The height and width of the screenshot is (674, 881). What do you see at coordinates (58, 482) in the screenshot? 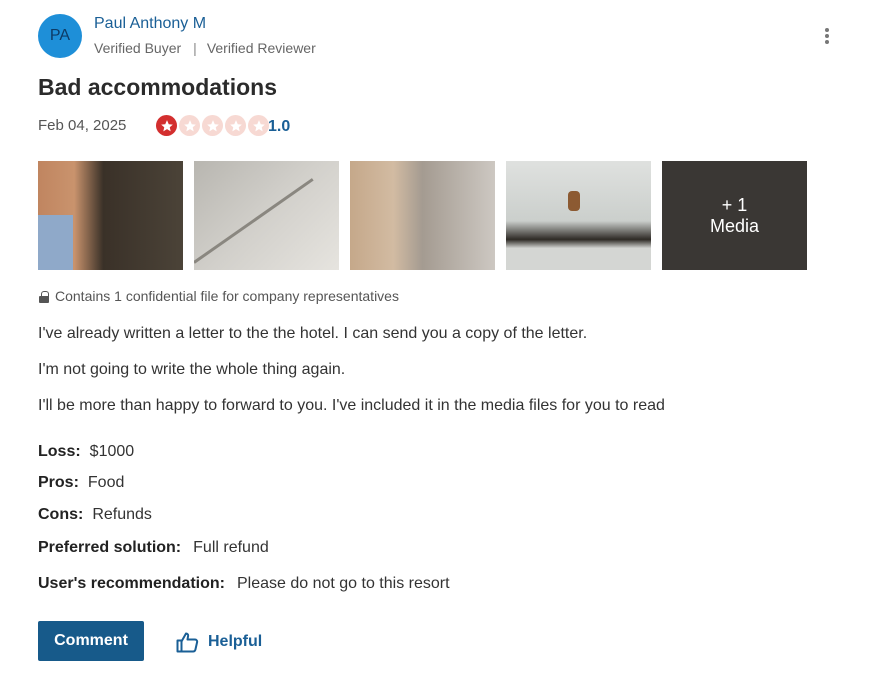
I see `field-label: Pros:` at bounding box center [58, 482].